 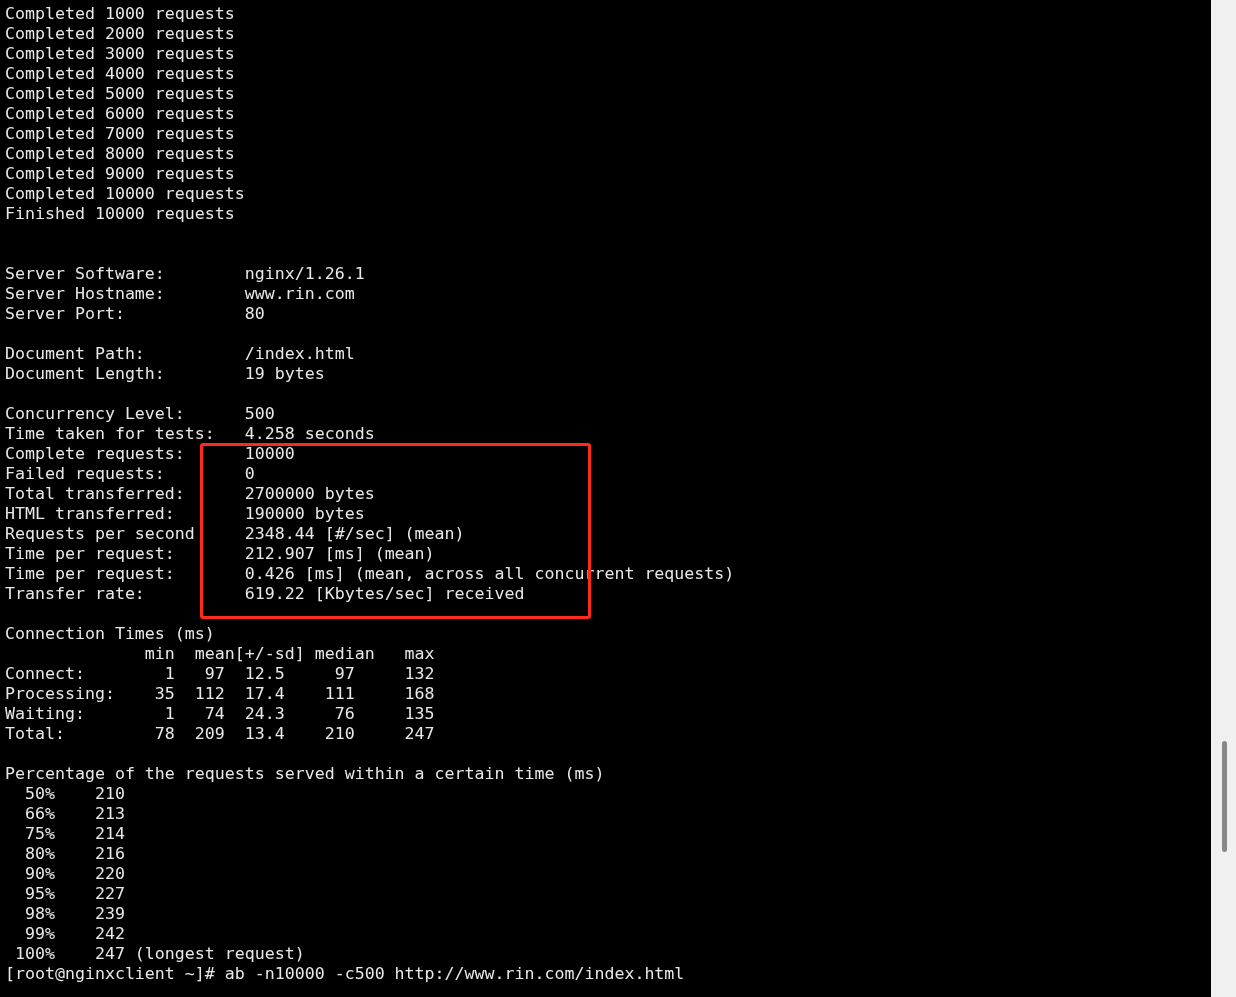 What do you see at coordinates (120, 154) in the screenshot?
I see `terminal-line: Completed 8000 requests` at bounding box center [120, 154].